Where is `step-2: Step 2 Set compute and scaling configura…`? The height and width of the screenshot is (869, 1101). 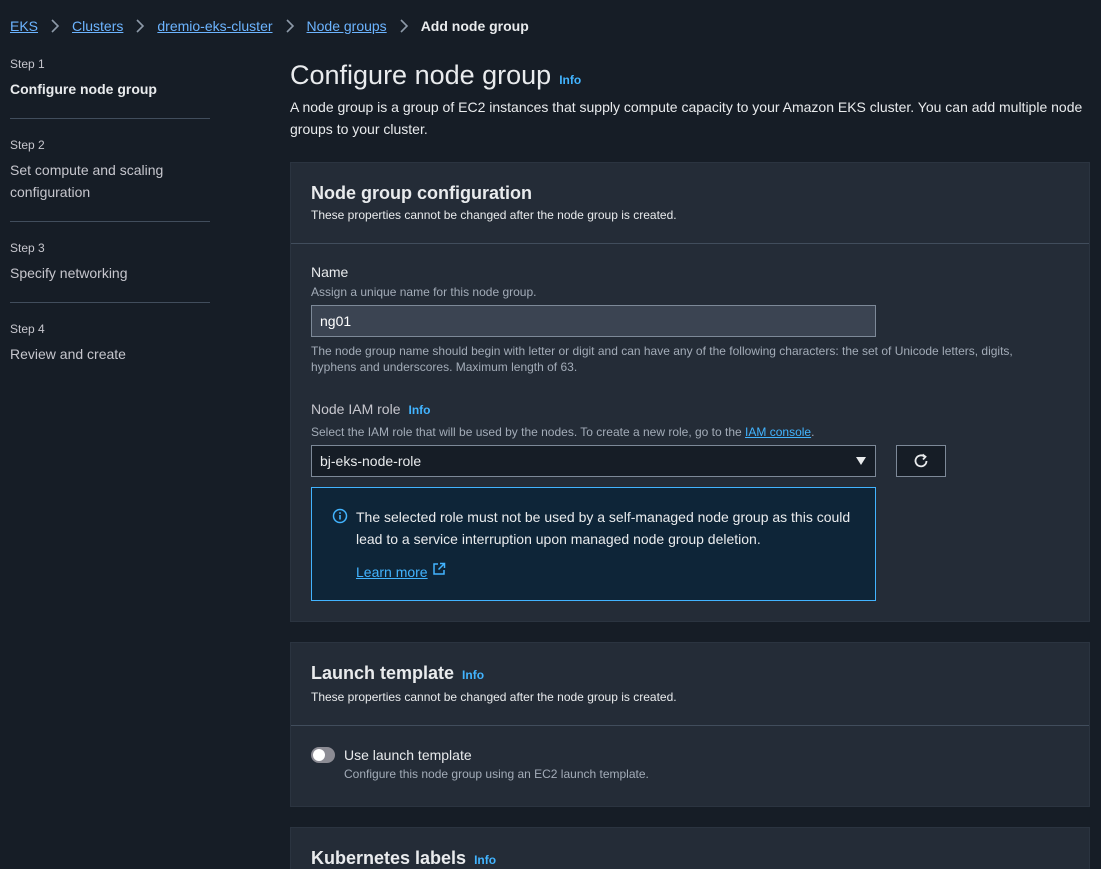 step-2: Step 2 Set compute and scaling configura… is located at coordinates (110, 179).